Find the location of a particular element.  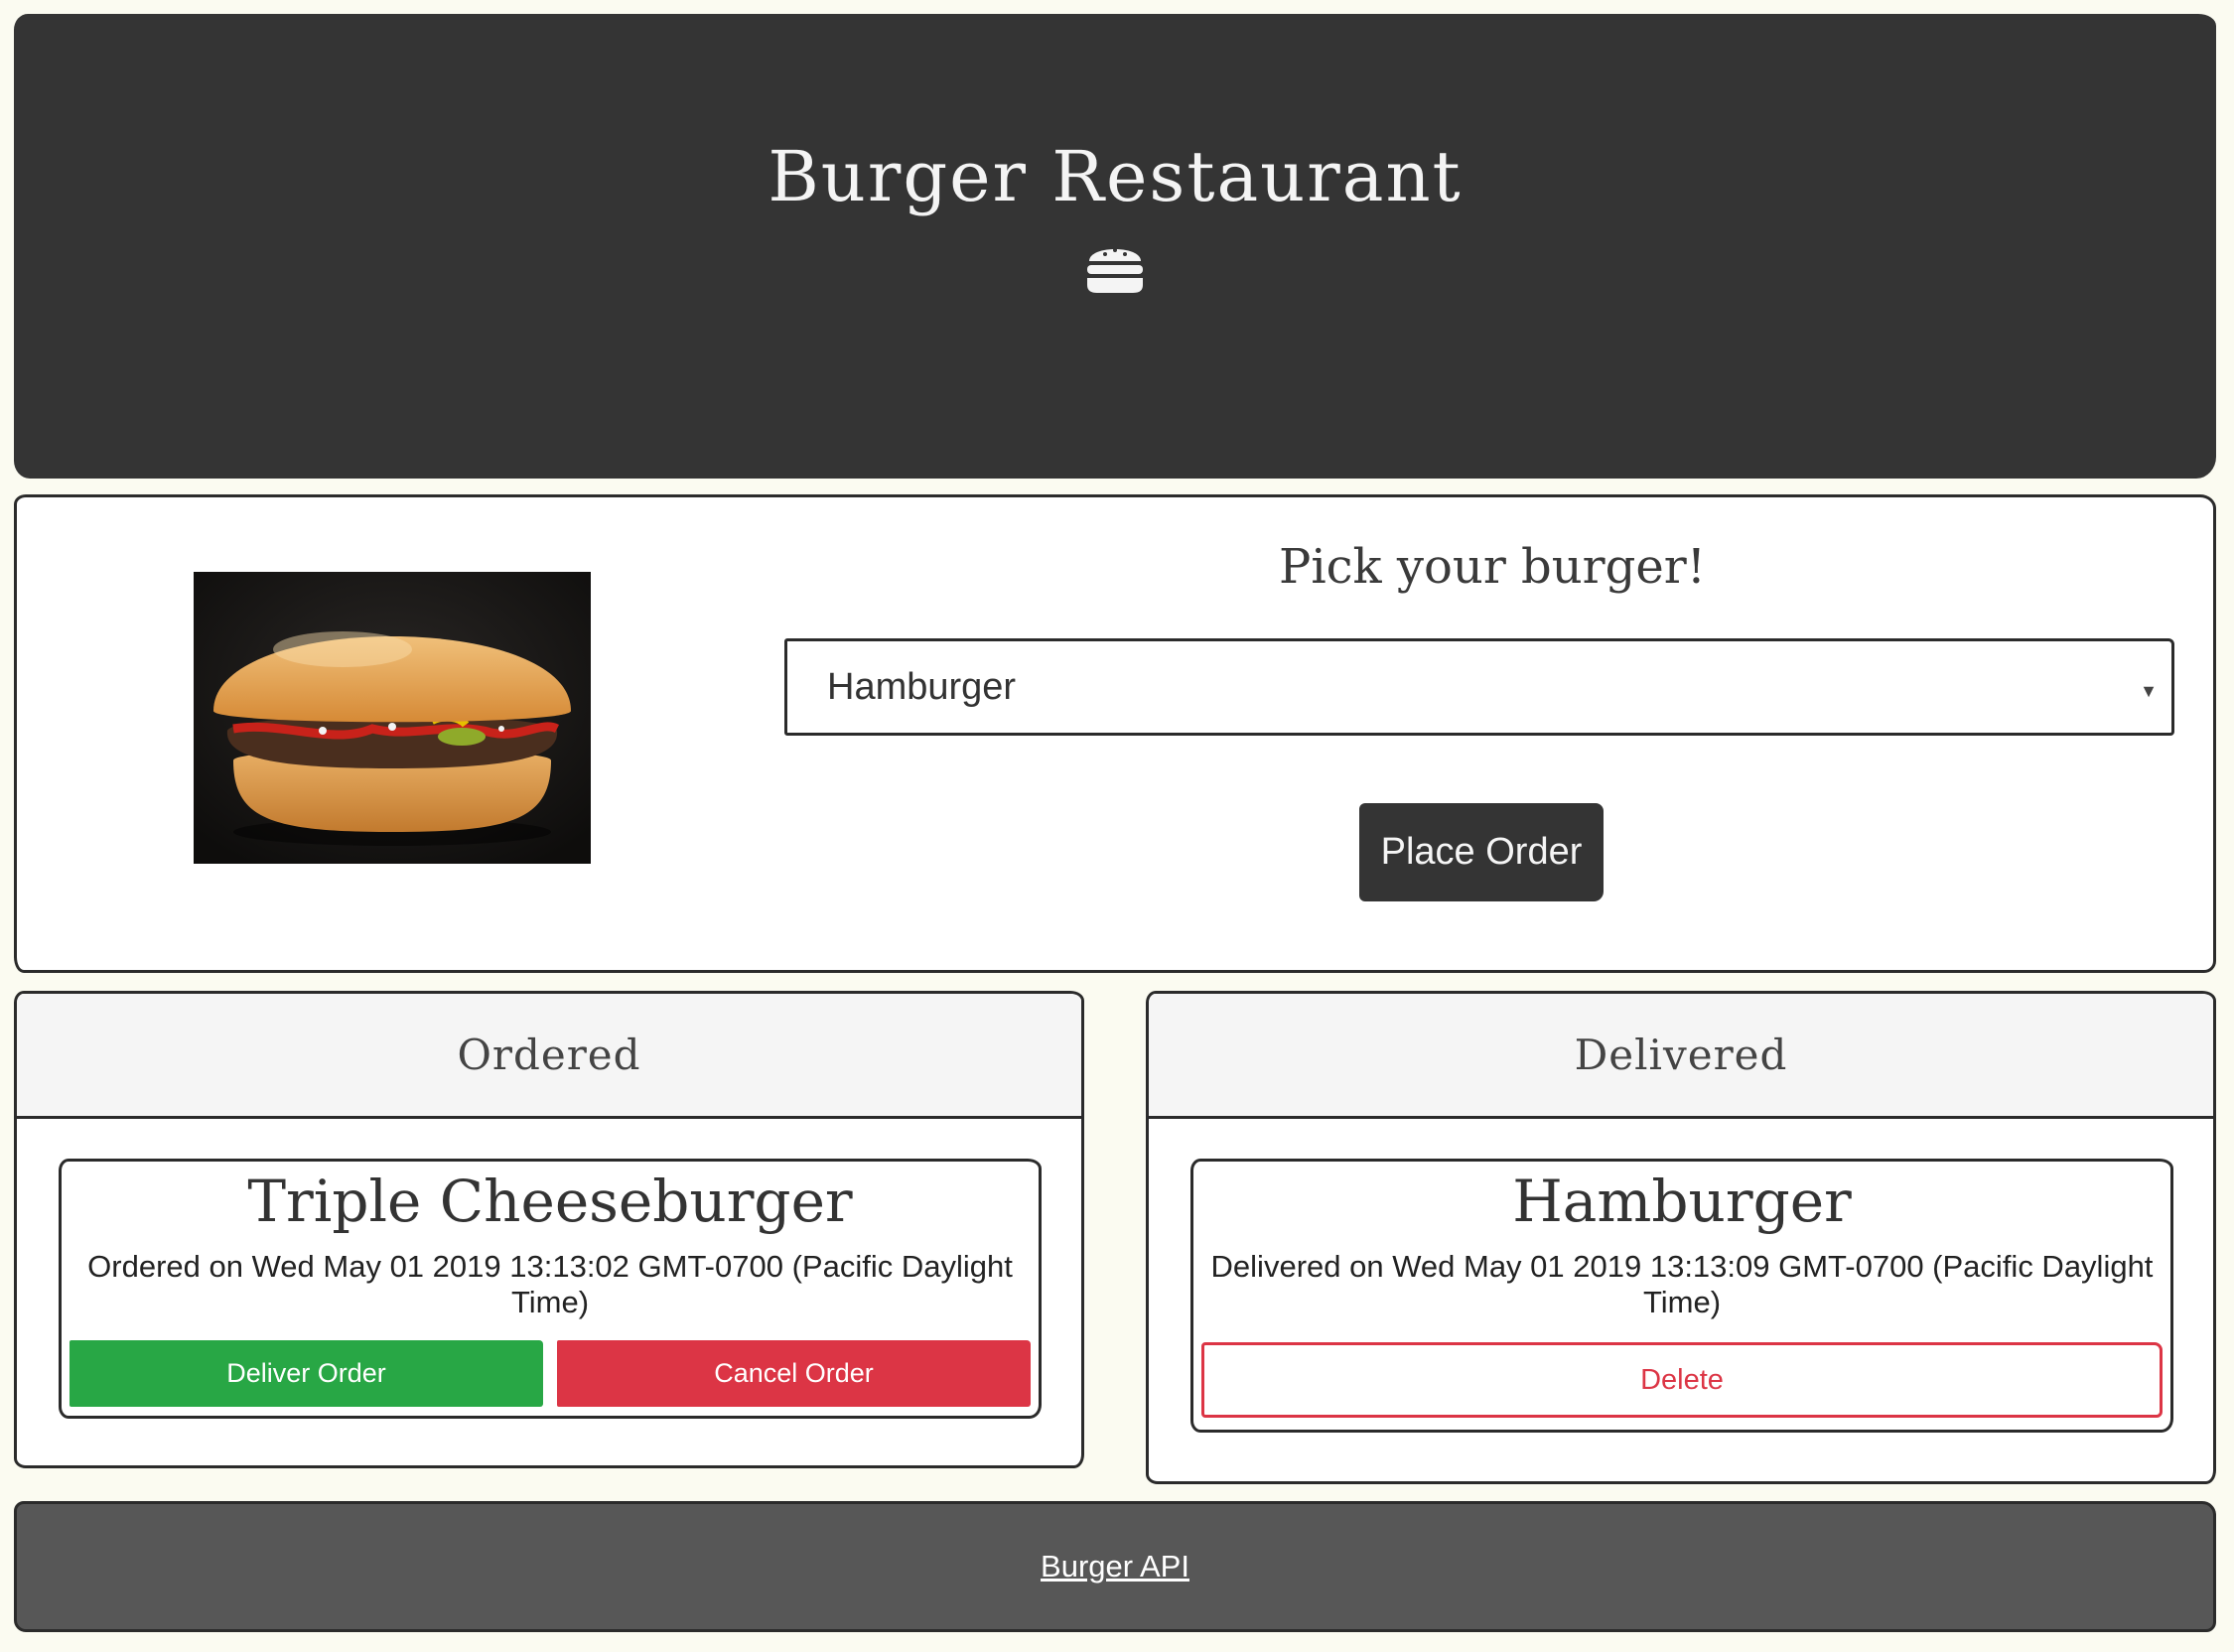

footer: Burger API is located at coordinates (1115, 1567).